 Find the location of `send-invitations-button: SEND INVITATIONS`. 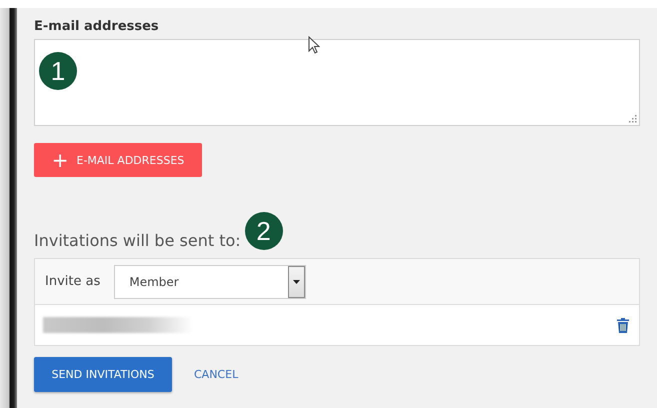

send-invitations-button: SEND INVITATIONS is located at coordinates (103, 374).